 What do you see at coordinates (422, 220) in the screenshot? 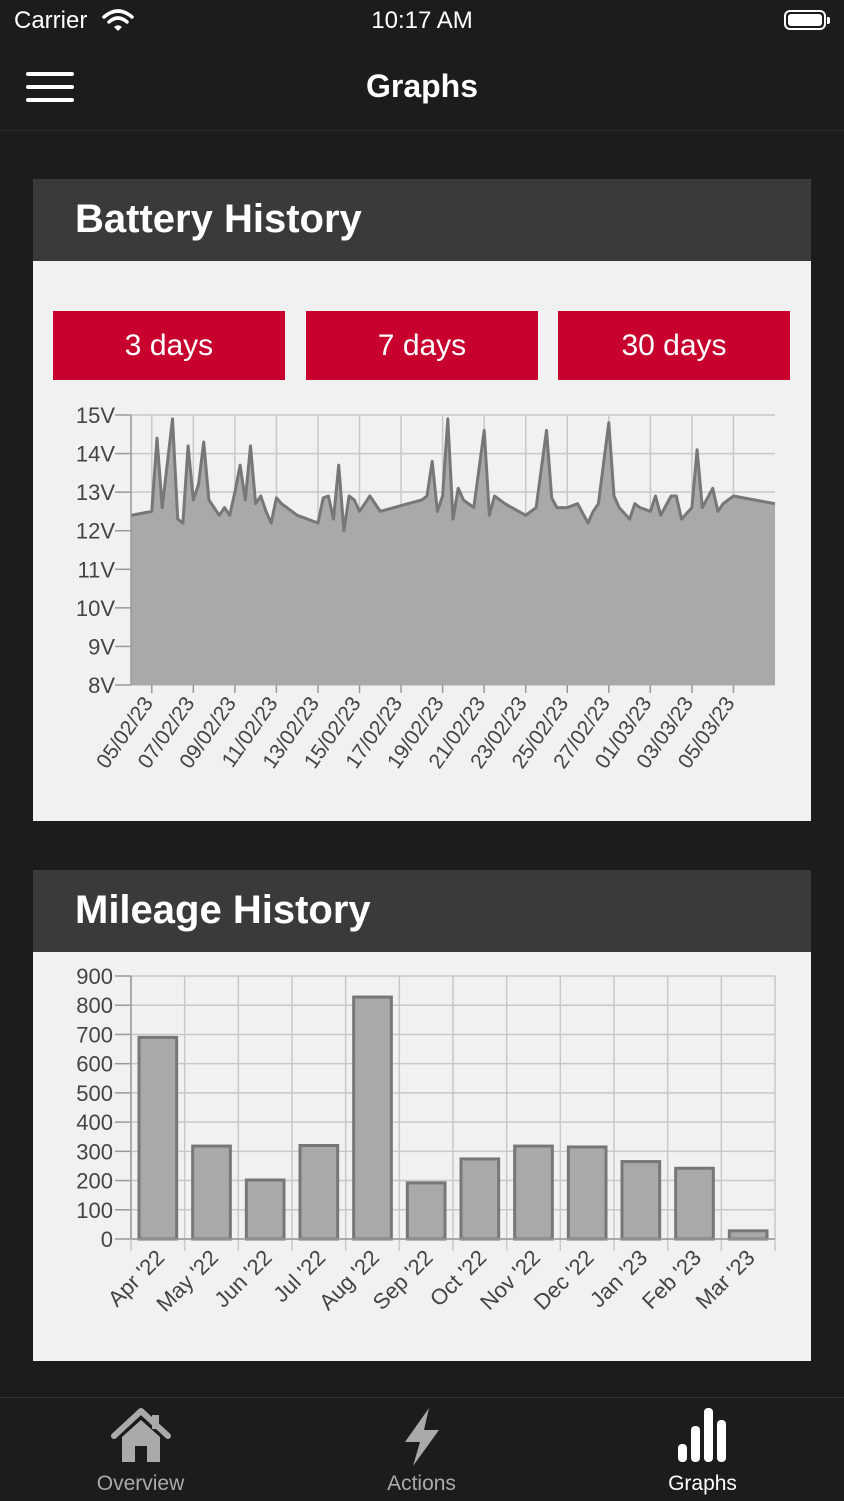
I see `battery-history-header: Battery History` at bounding box center [422, 220].